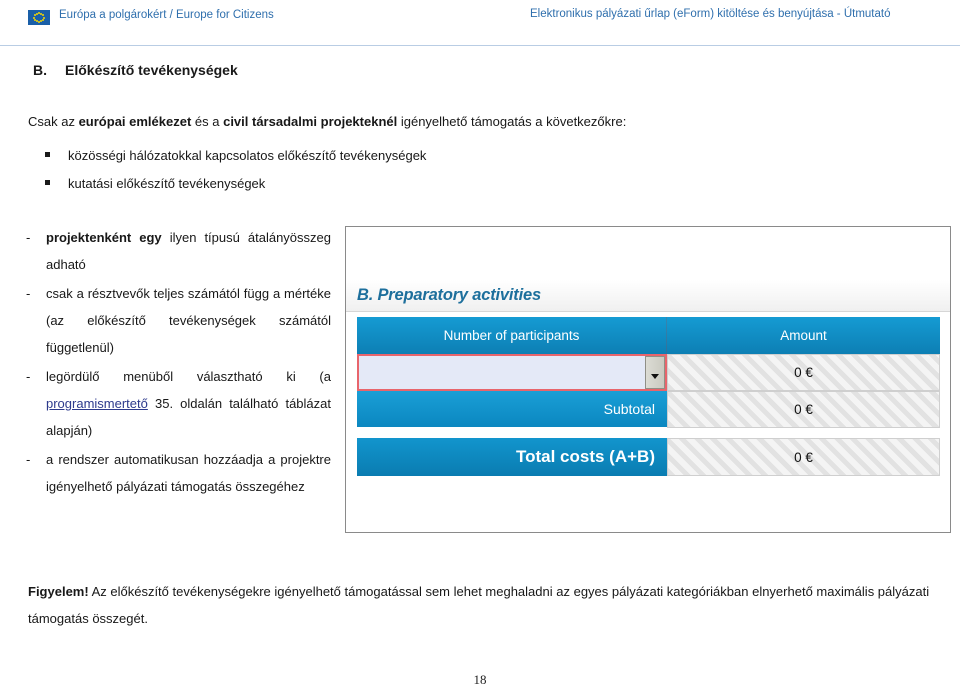 This screenshot has height=698, width=960. I want to click on total-row: Total costs (A+B) 0 €, so click(648, 457).